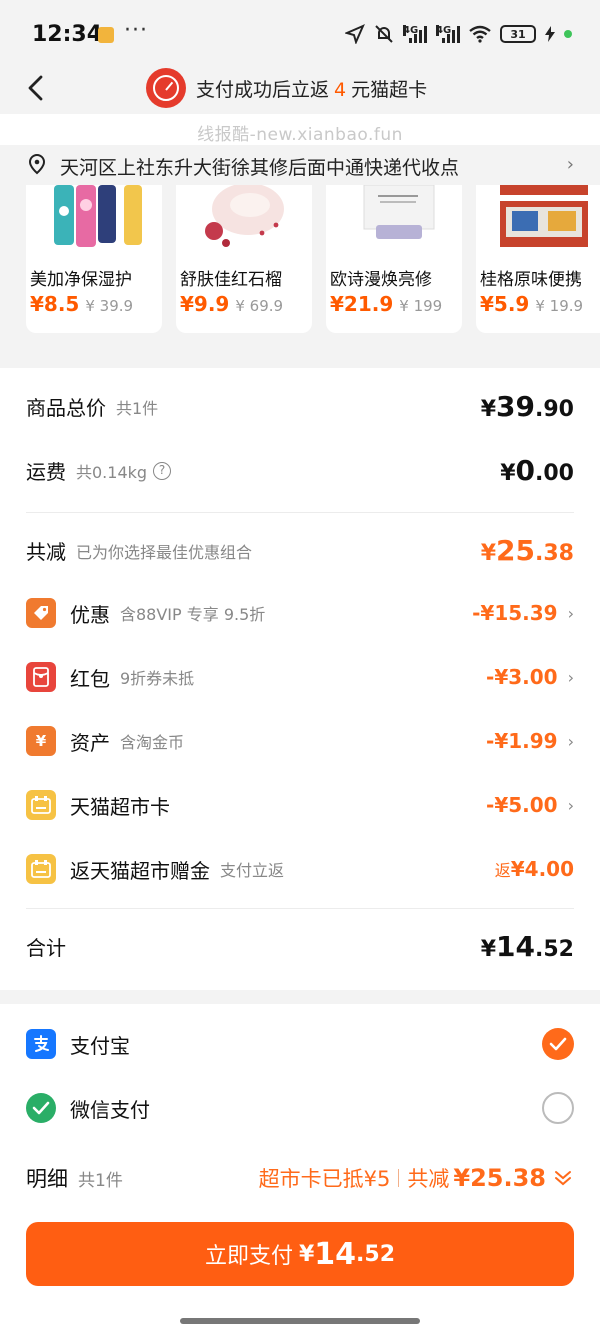 Image resolution: width=600 pixels, height=1335 pixels. Describe the element at coordinates (522, 677) in the screenshot. I see `discount-amount: -¥3.00` at that location.